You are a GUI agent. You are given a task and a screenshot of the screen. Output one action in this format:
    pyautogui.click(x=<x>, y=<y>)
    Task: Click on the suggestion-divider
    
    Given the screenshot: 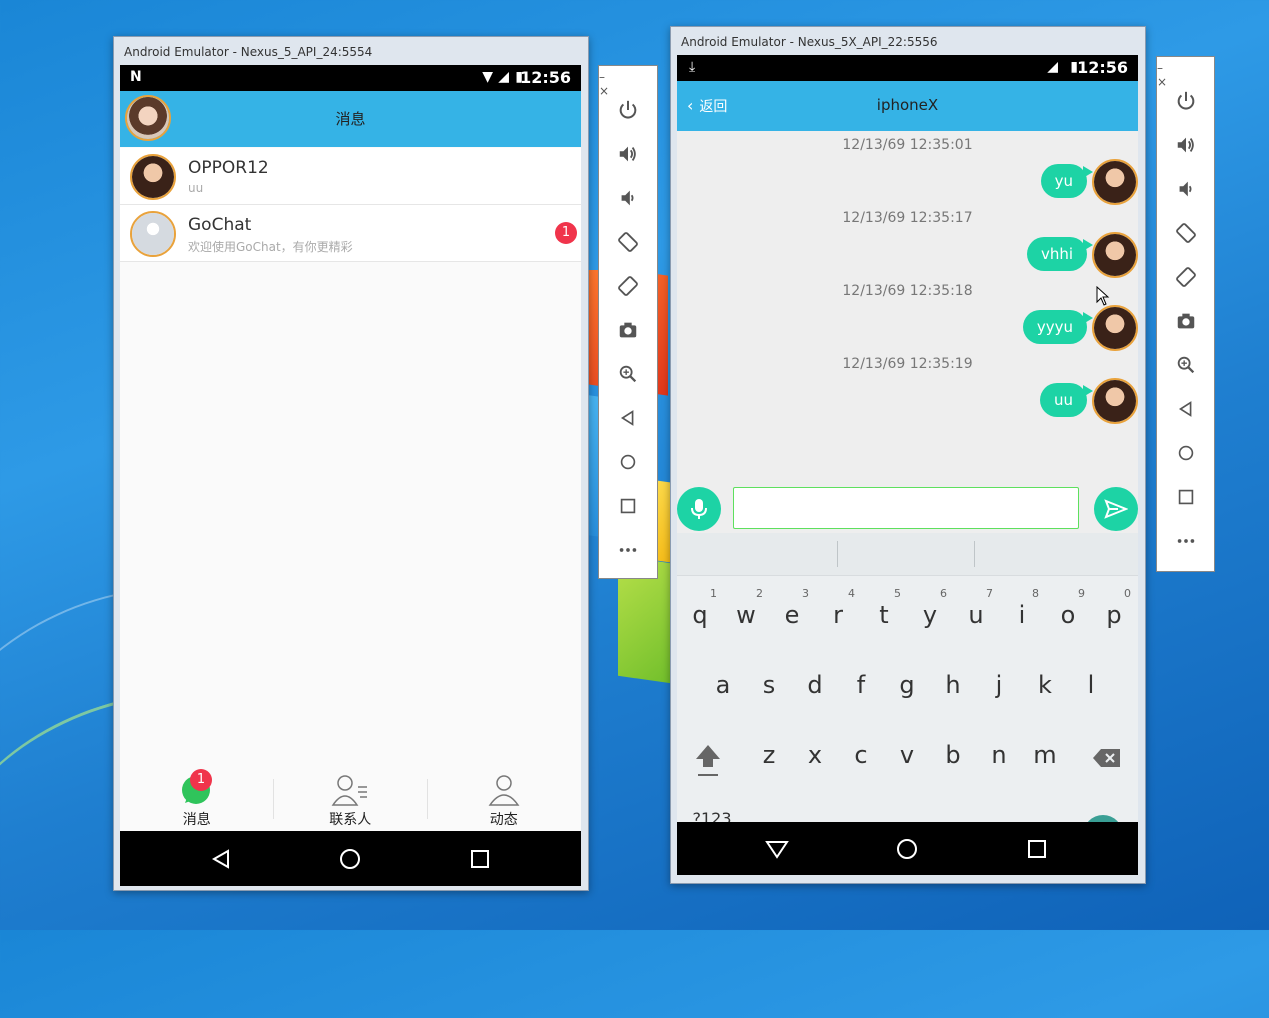 What is the action you would take?
    pyautogui.click(x=974, y=554)
    